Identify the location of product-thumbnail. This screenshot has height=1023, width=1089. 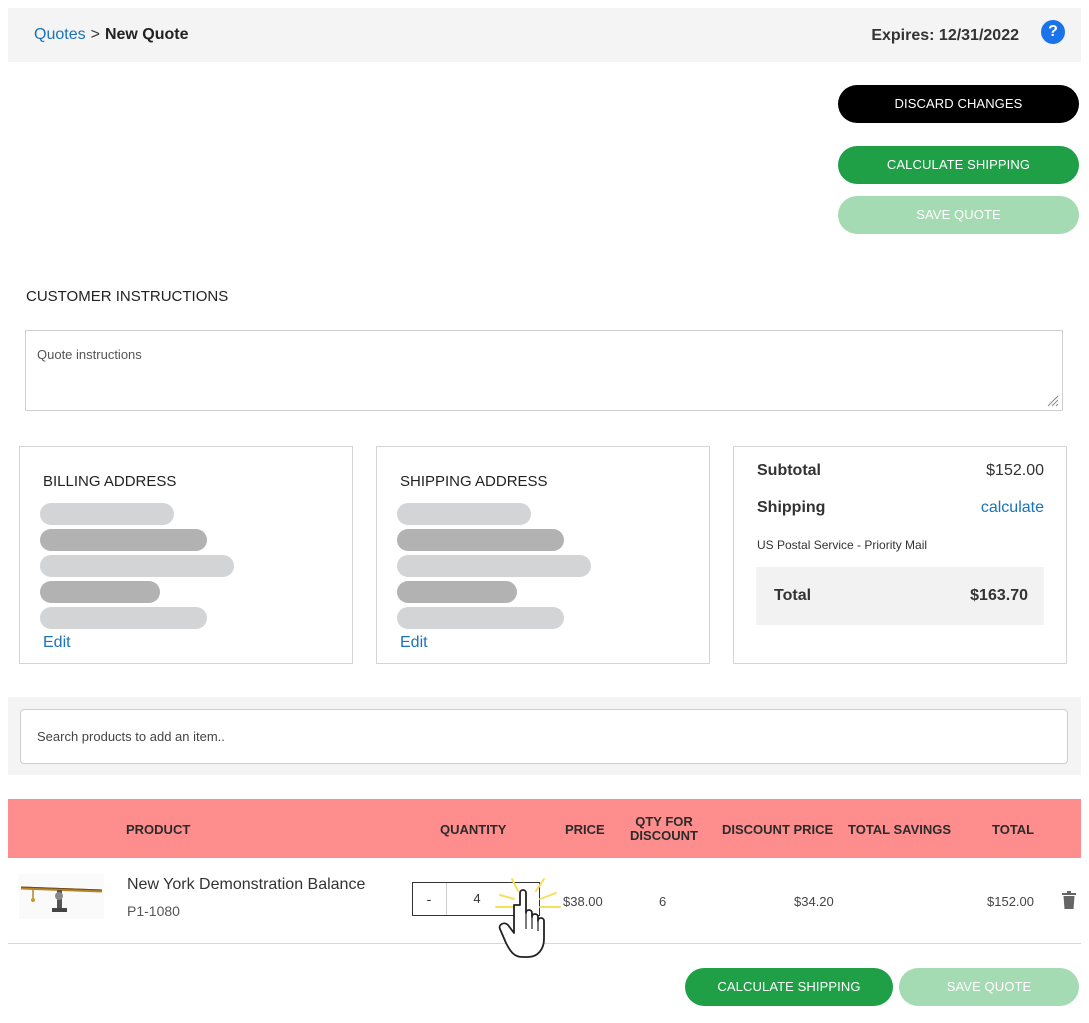
(61, 896).